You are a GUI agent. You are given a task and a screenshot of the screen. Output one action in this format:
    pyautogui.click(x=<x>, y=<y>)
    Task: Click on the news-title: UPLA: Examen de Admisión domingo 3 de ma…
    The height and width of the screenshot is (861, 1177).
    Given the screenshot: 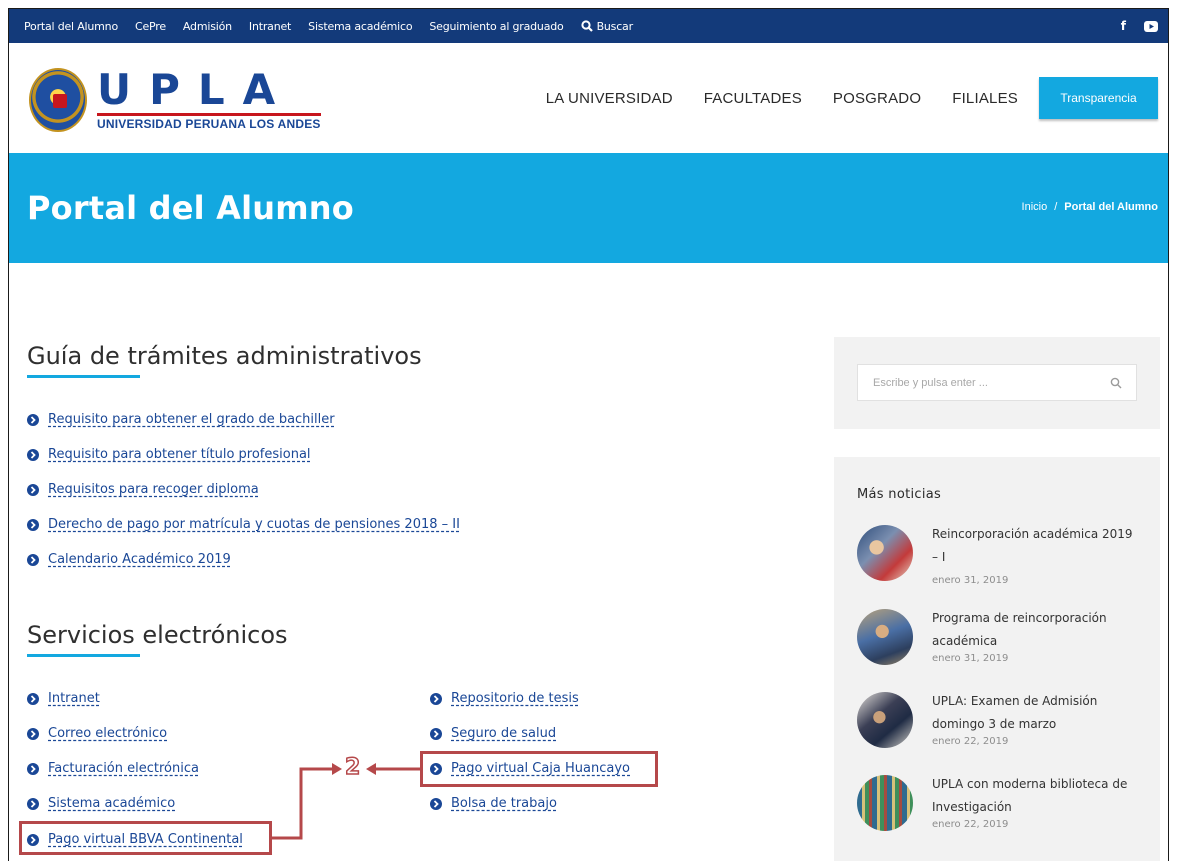 What is the action you would take?
    pyautogui.click(x=1037, y=713)
    